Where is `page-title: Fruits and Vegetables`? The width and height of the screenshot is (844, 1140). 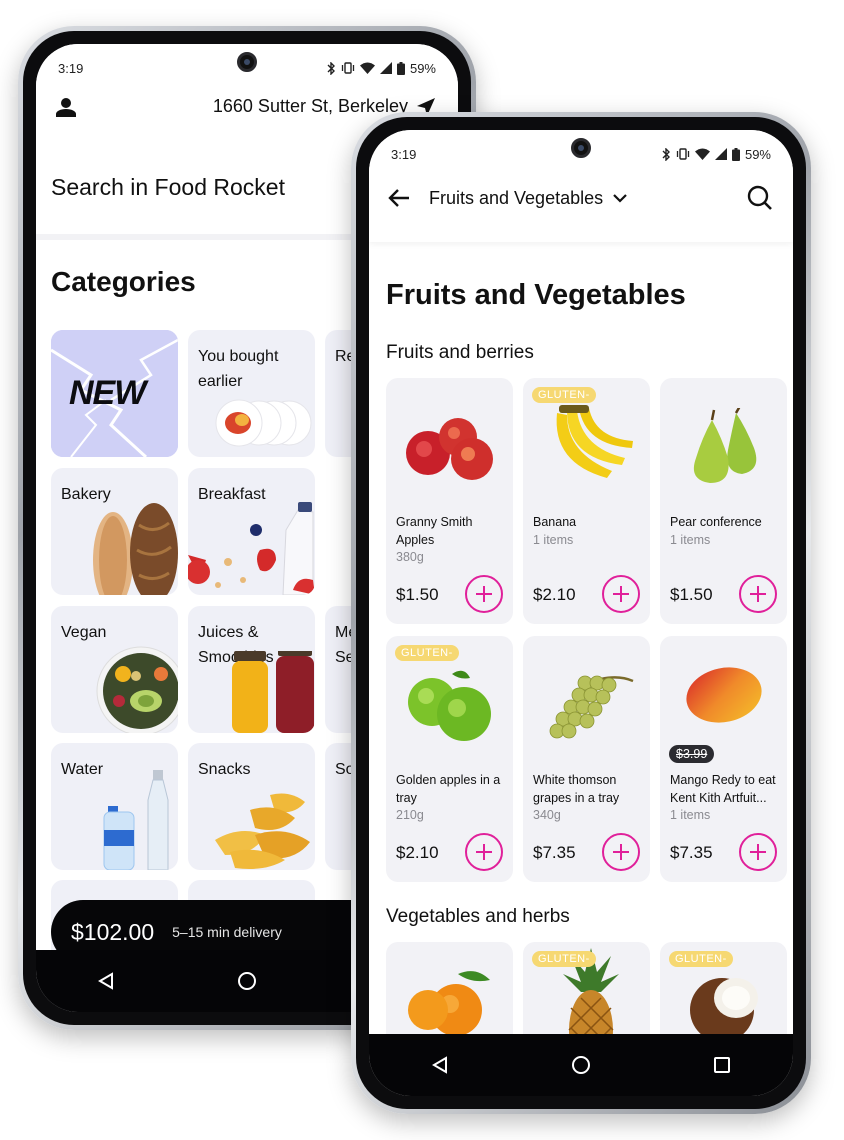 page-title: Fruits and Vegetables is located at coordinates (536, 295).